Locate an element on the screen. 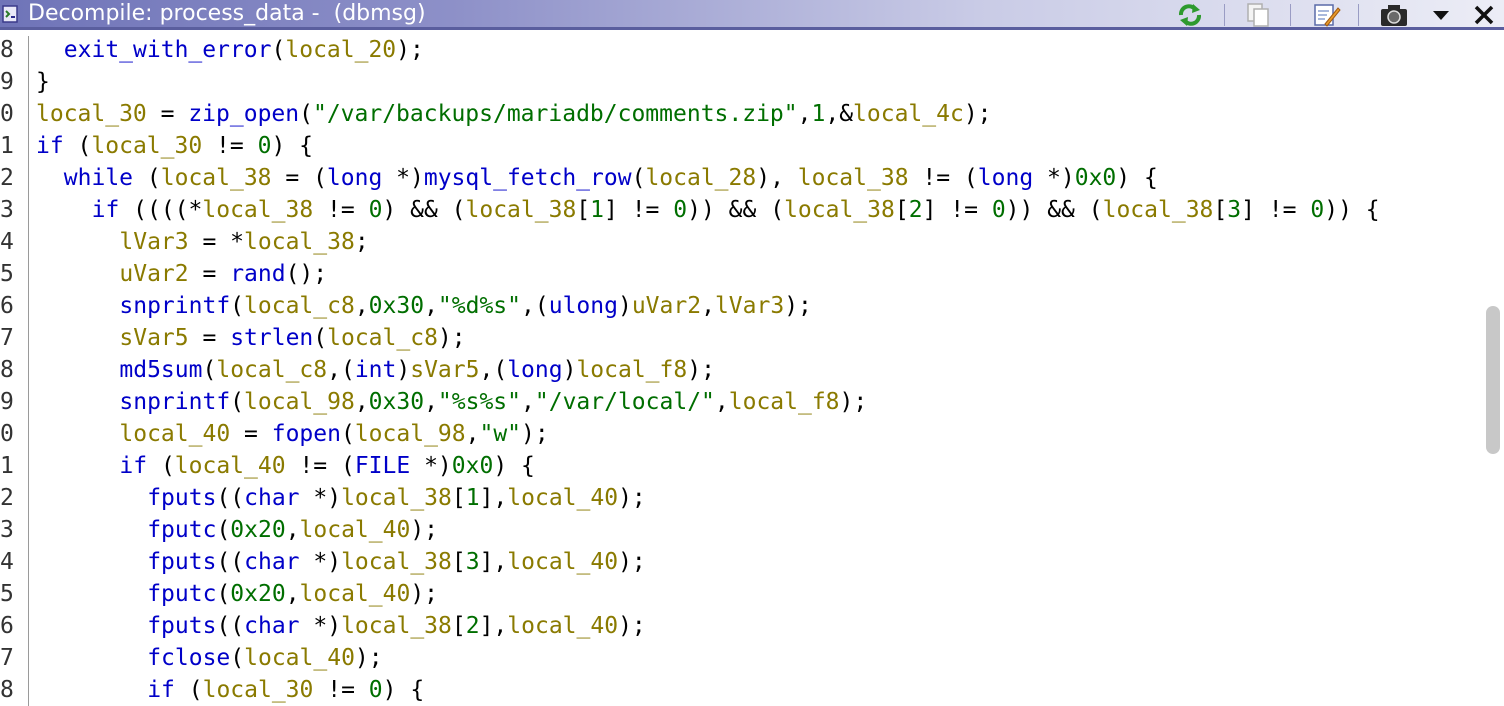  refresh-button is located at coordinates (1190, 15).